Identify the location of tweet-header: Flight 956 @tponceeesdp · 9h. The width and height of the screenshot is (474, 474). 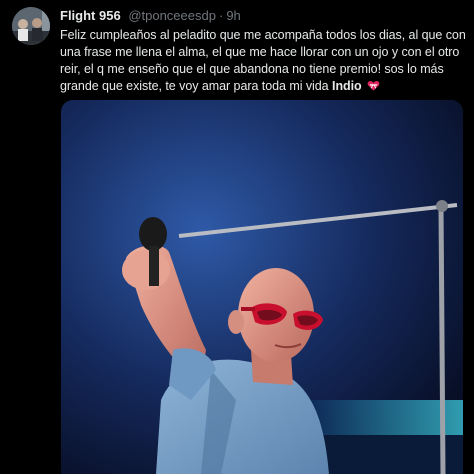
(262, 16).